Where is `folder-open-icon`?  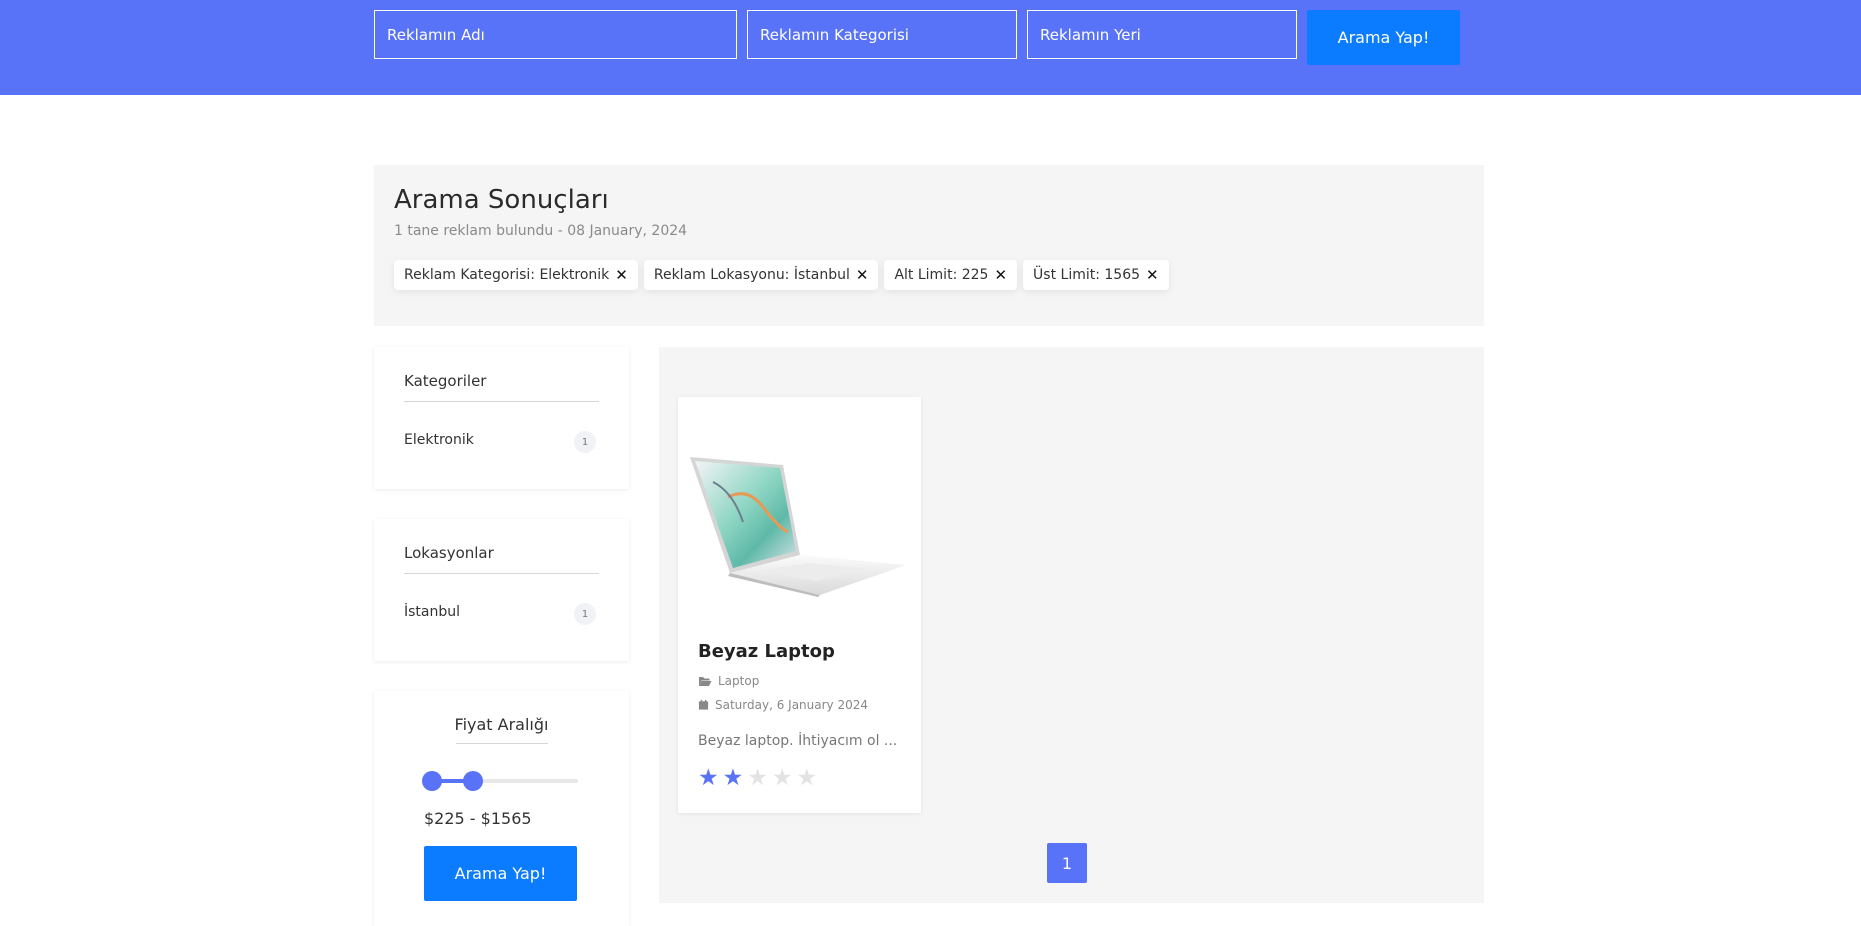 folder-open-icon is located at coordinates (705, 681).